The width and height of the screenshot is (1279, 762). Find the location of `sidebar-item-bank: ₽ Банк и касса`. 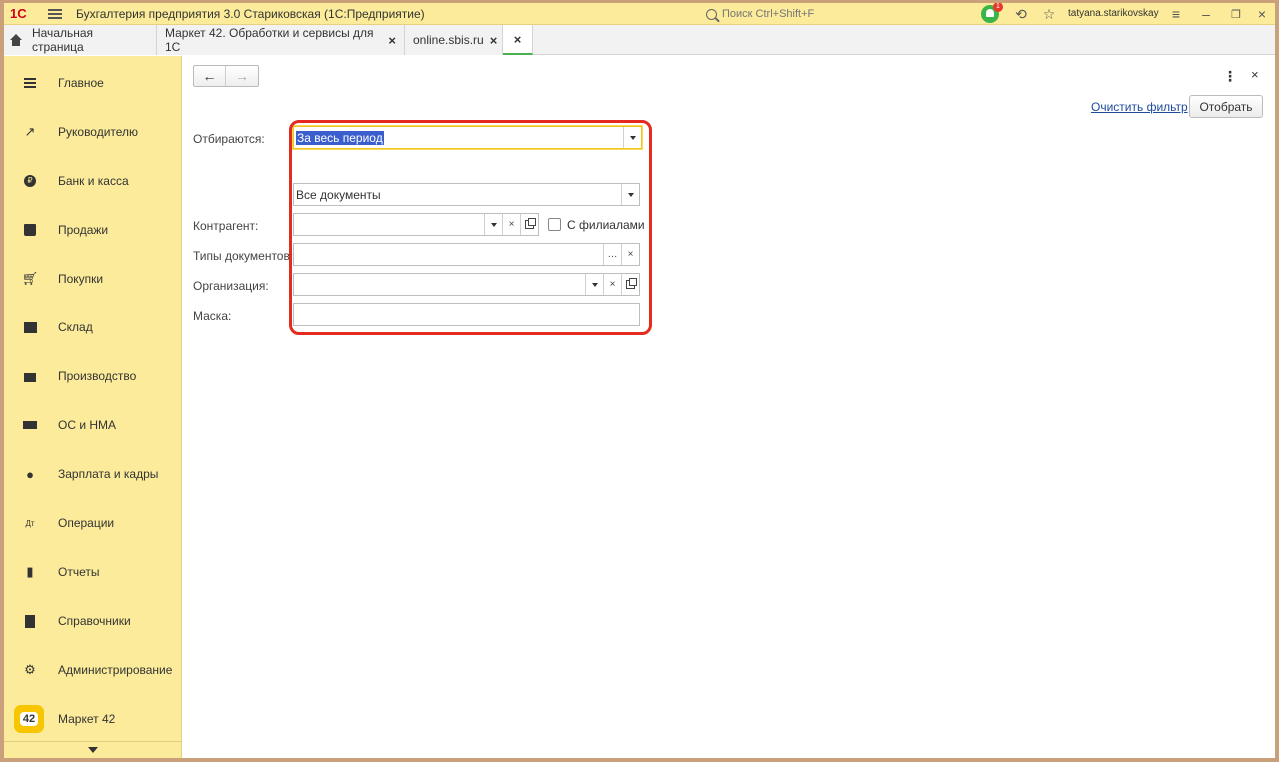

sidebar-item-bank: ₽ Банк и касса is located at coordinates (93, 181).